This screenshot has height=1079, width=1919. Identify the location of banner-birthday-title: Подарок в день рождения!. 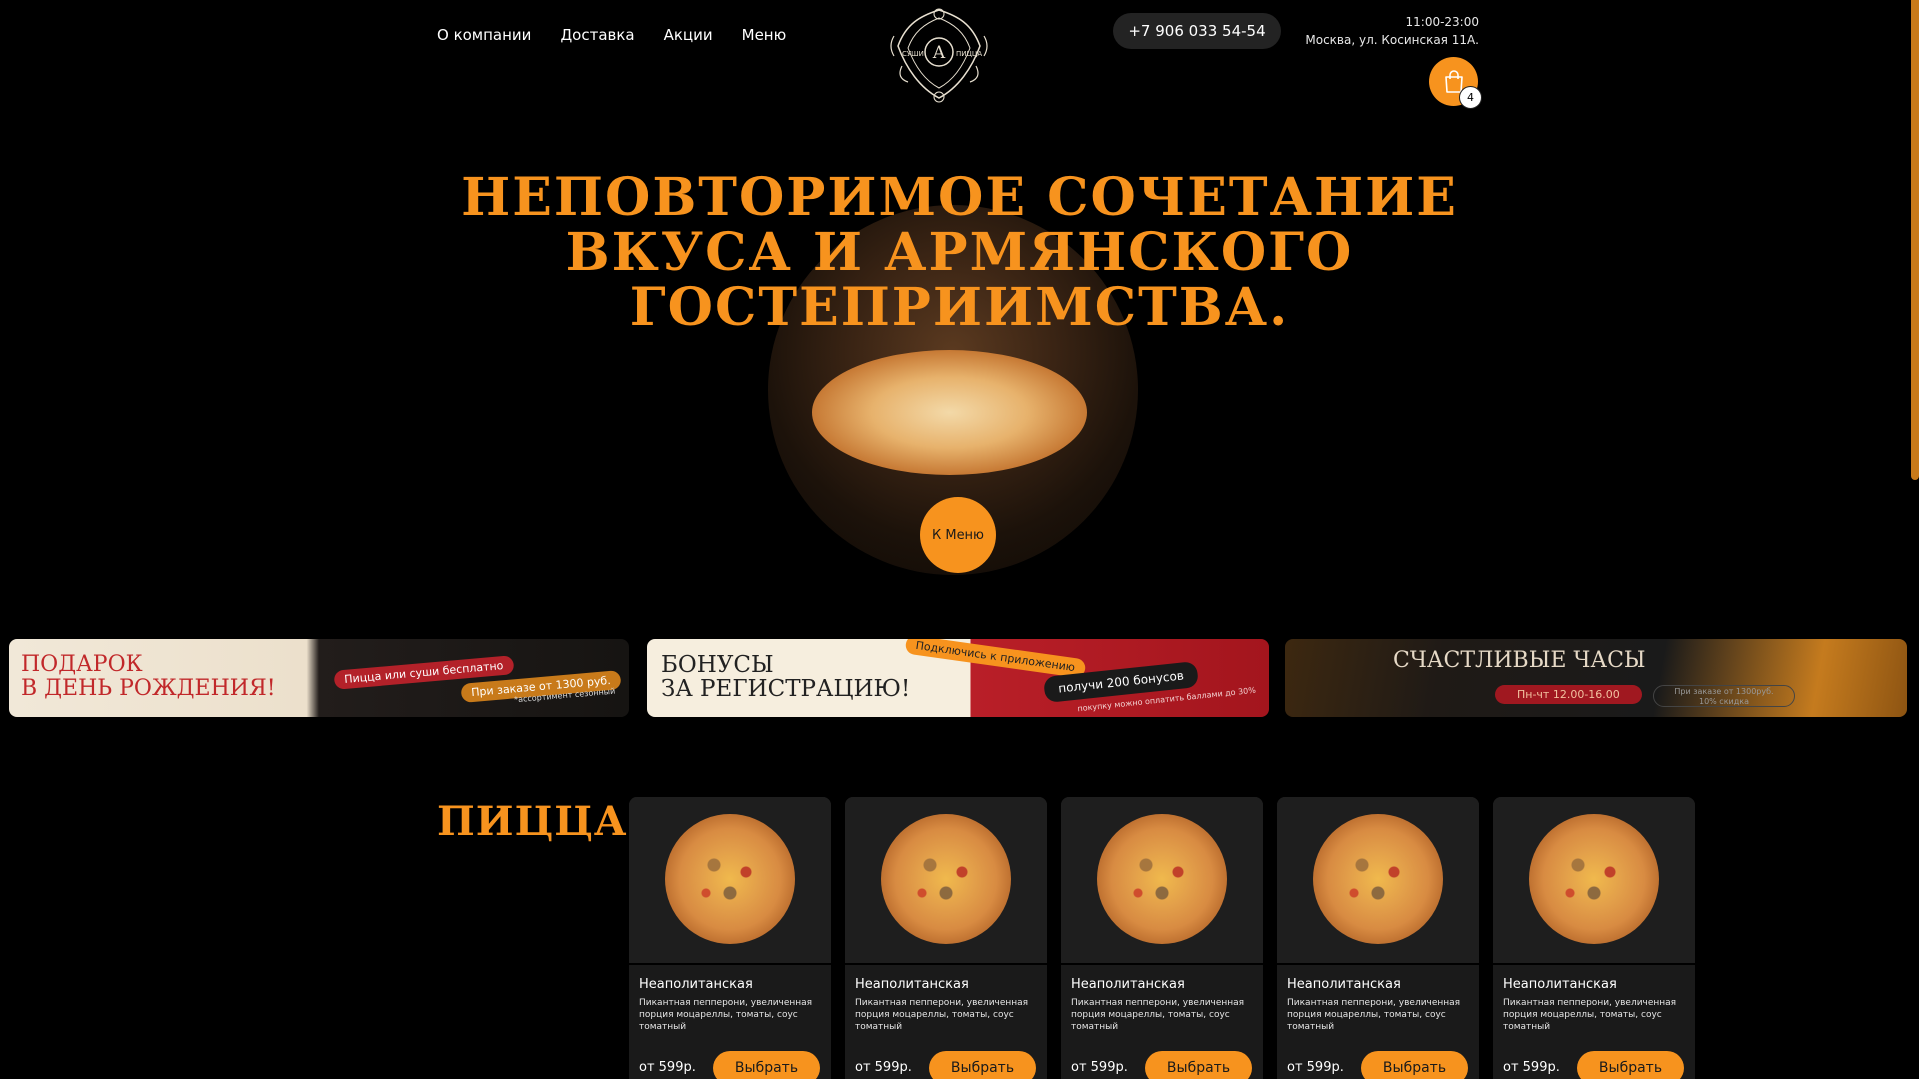
(148, 677).